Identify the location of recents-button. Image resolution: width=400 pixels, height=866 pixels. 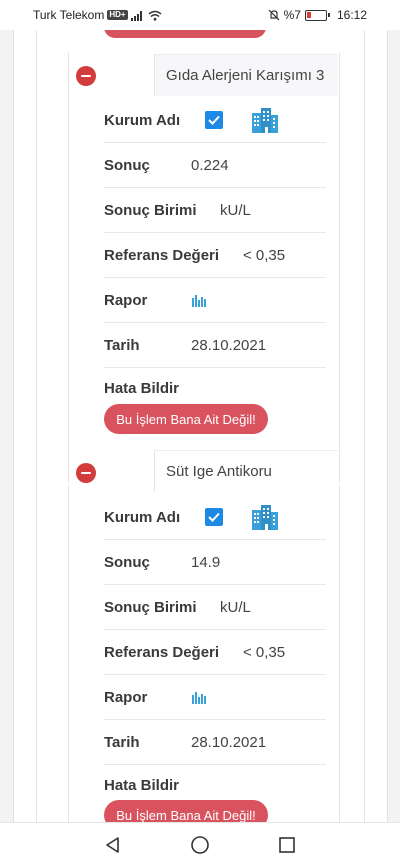
(287, 845).